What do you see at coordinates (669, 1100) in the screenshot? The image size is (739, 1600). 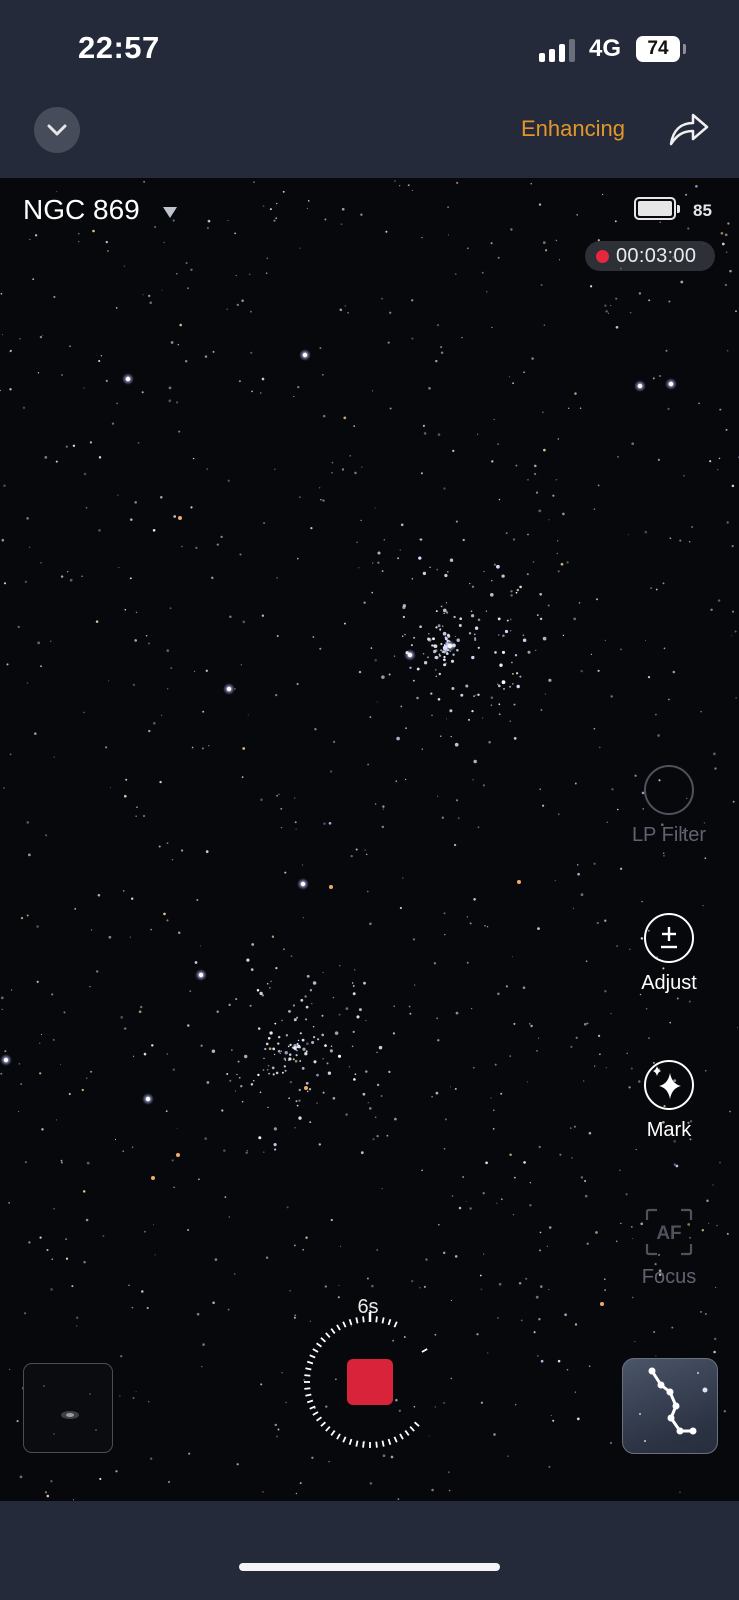 I see `mark-button: Mark` at bounding box center [669, 1100].